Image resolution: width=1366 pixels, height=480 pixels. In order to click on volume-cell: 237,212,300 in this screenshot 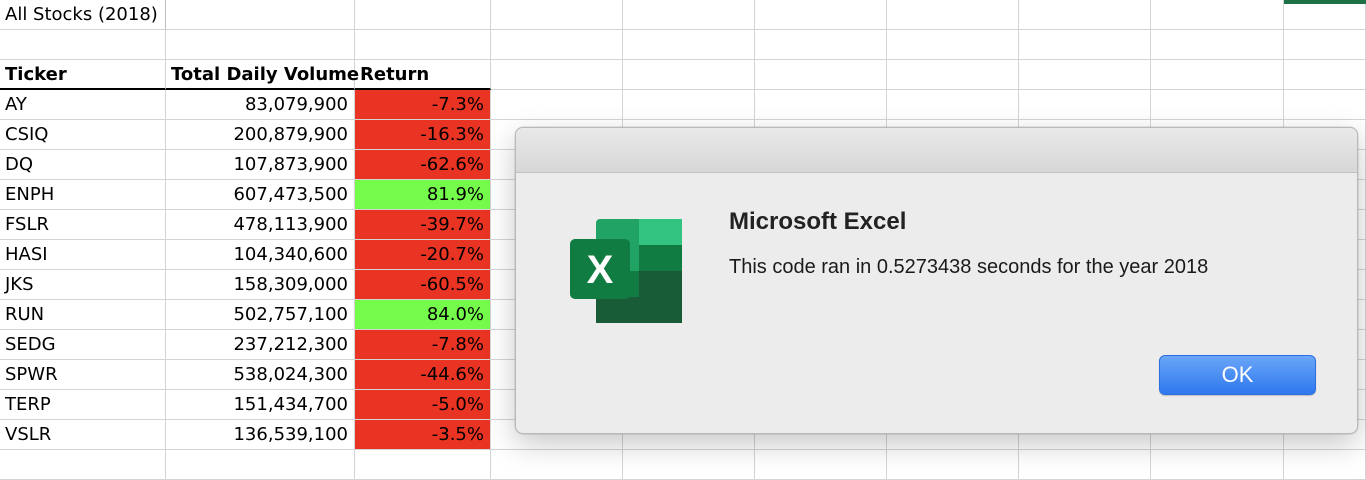, I will do `click(260, 345)`.